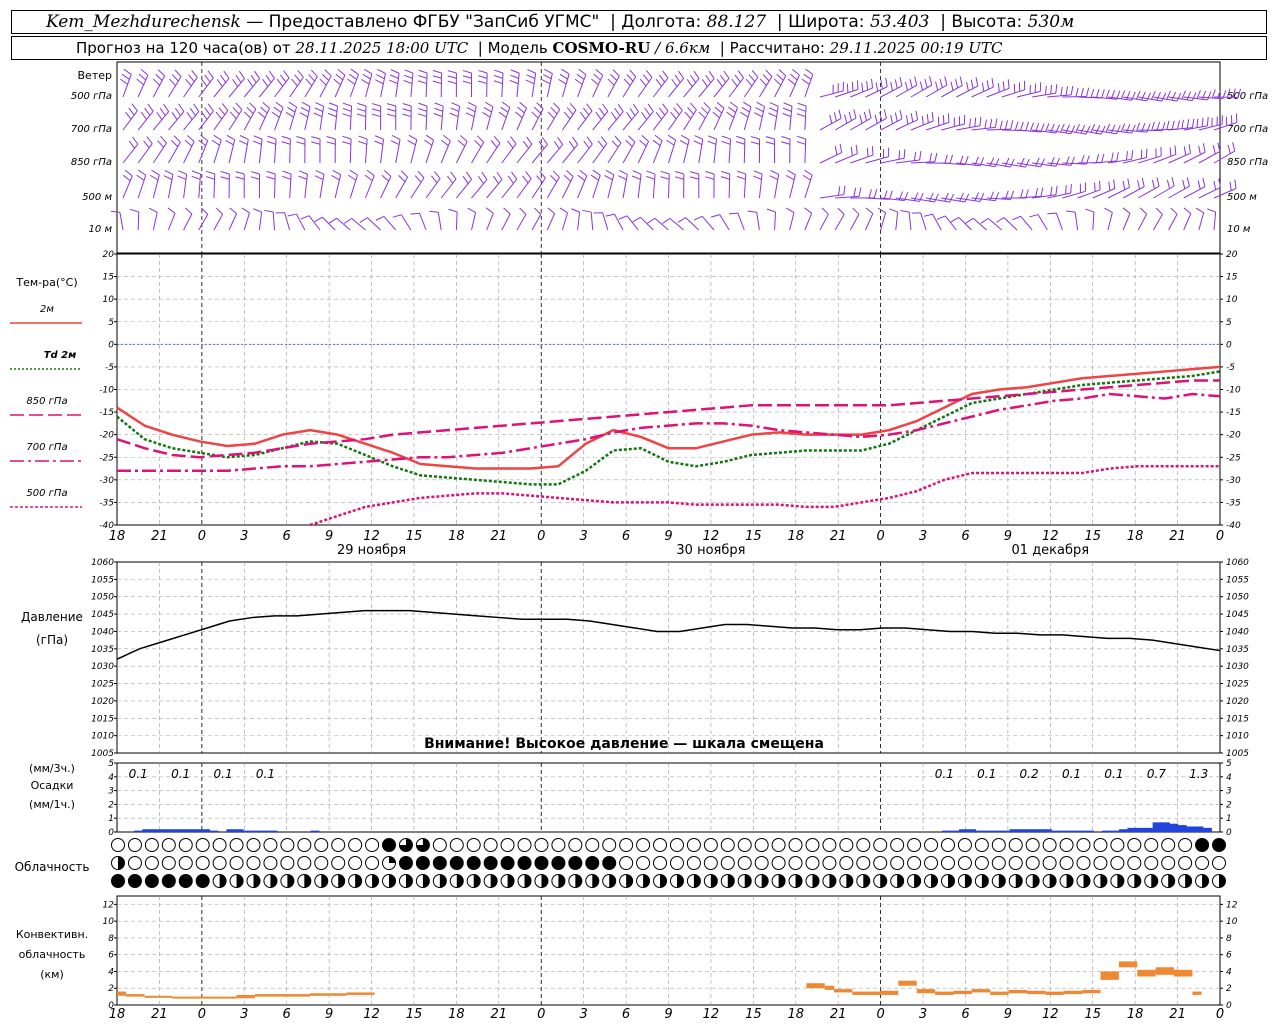 The width and height of the screenshot is (1280, 1024). I want to click on temp-xtick-label: 21, so click(838, 536).